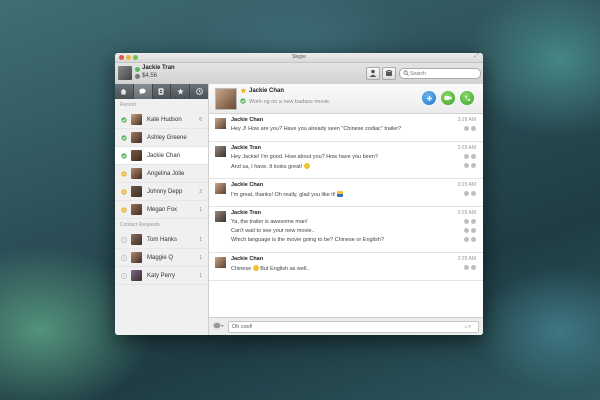  What do you see at coordinates (467, 98) in the screenshot?
I see `voice-call-button` at bounding box center [467, 98].